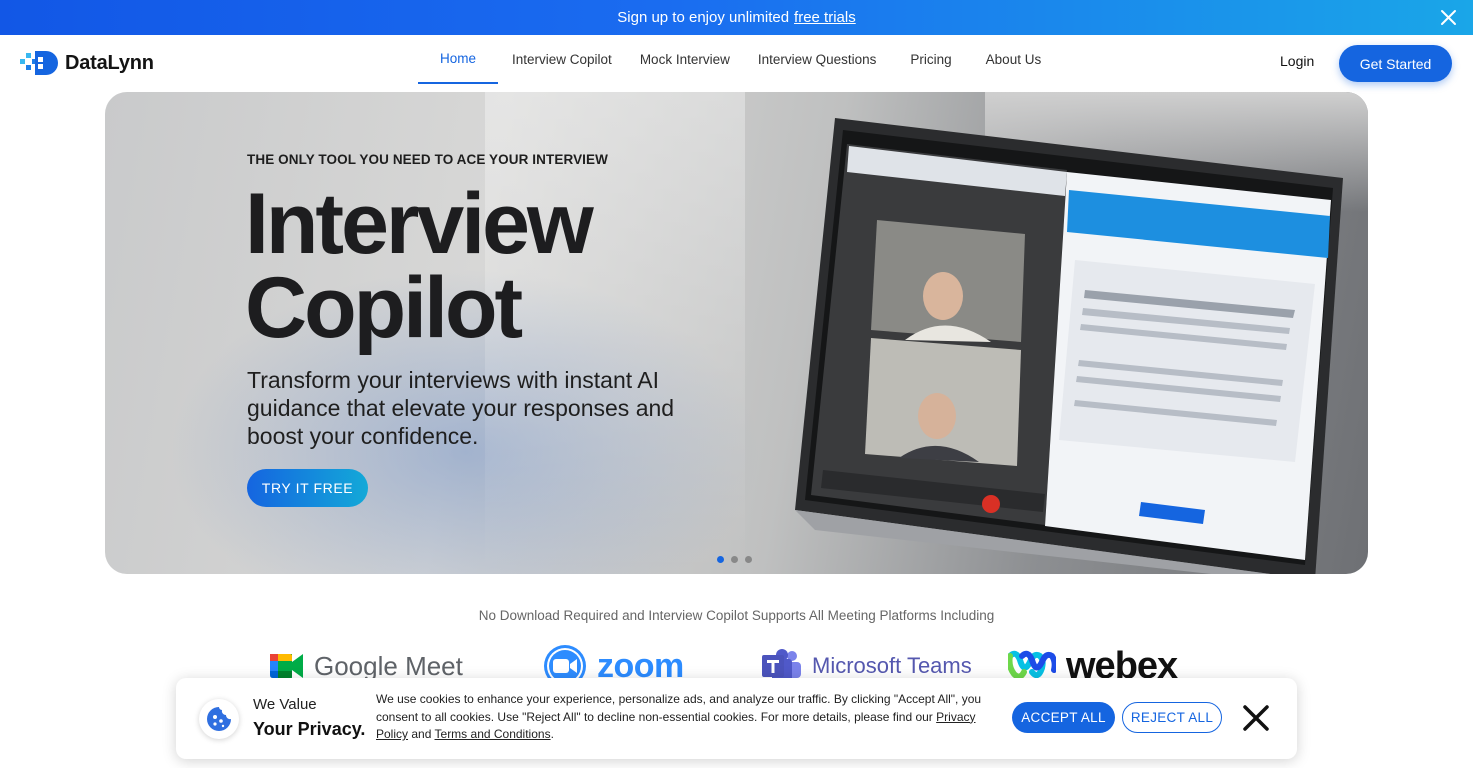 Image resolution: width=1473 pixels, height=768 pixels. Describe the element at coordinates (703, 17) in the screenshot. I see `promo-text: Sign up to enjoy unlimited` at that location.